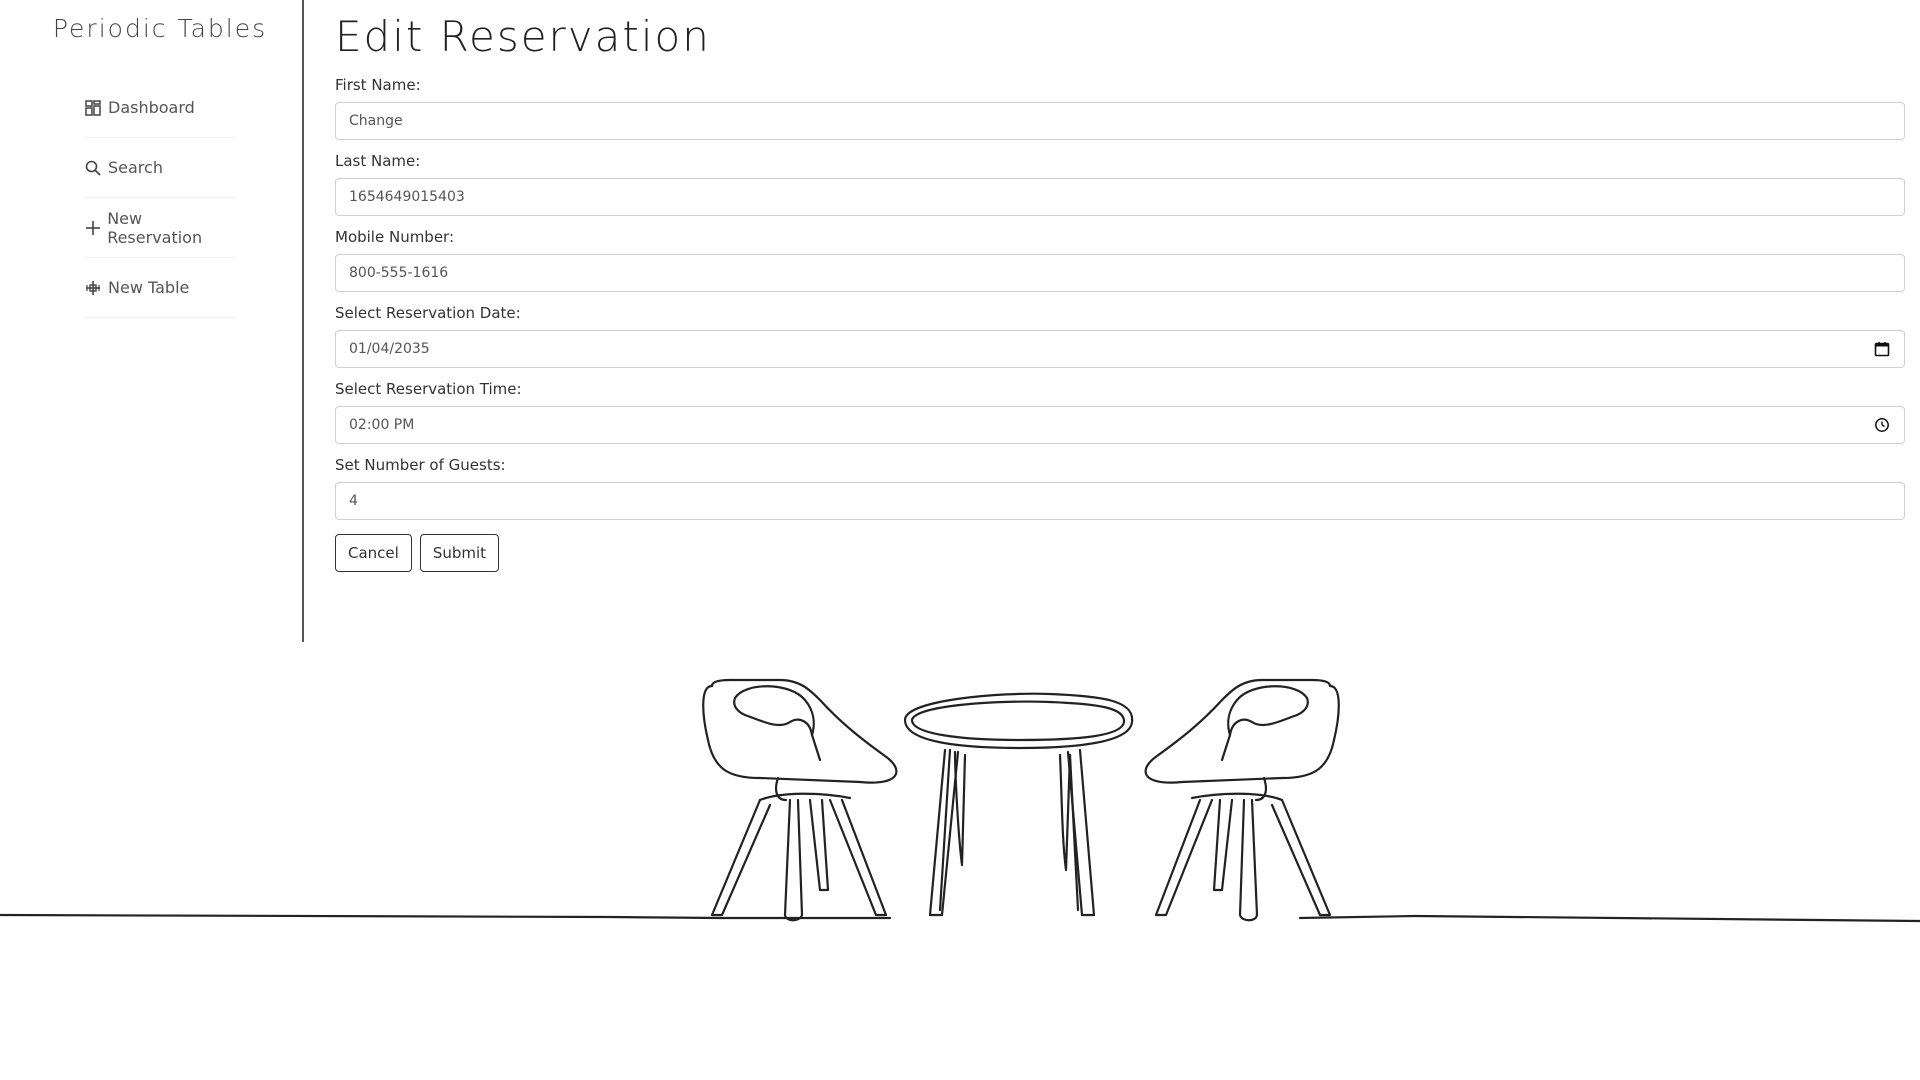  Describe the element at coordinates (395, 237) in the screenshot. I see `mobile-number-label: Mobile Number:` at that location.